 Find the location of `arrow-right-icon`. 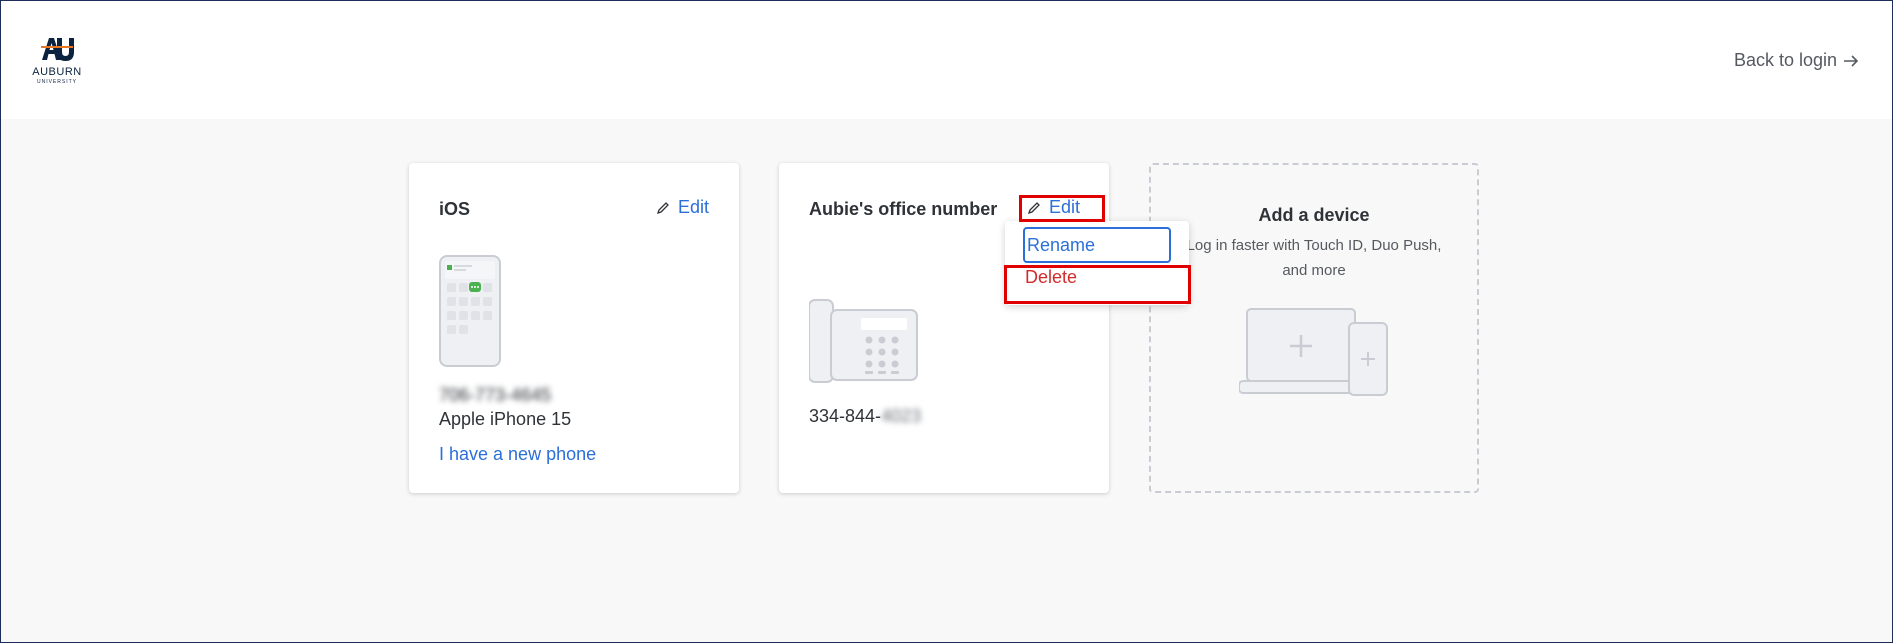

arrow-right-icon is located at coordinates (1851, 60).